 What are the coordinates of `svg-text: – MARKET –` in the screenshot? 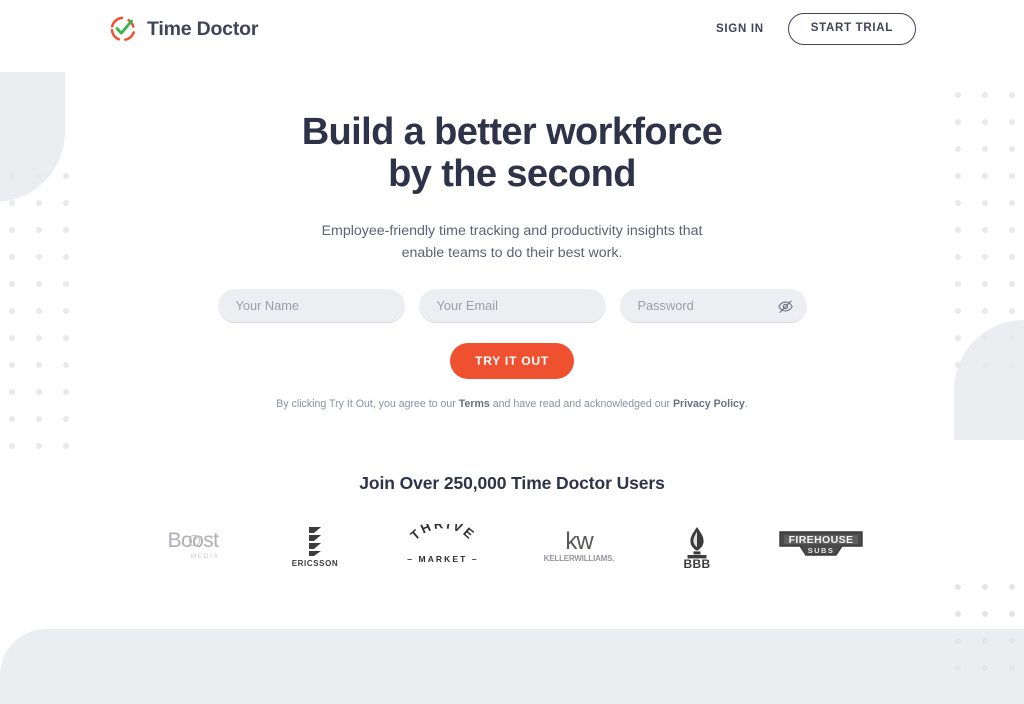 It's located at (443, 559).